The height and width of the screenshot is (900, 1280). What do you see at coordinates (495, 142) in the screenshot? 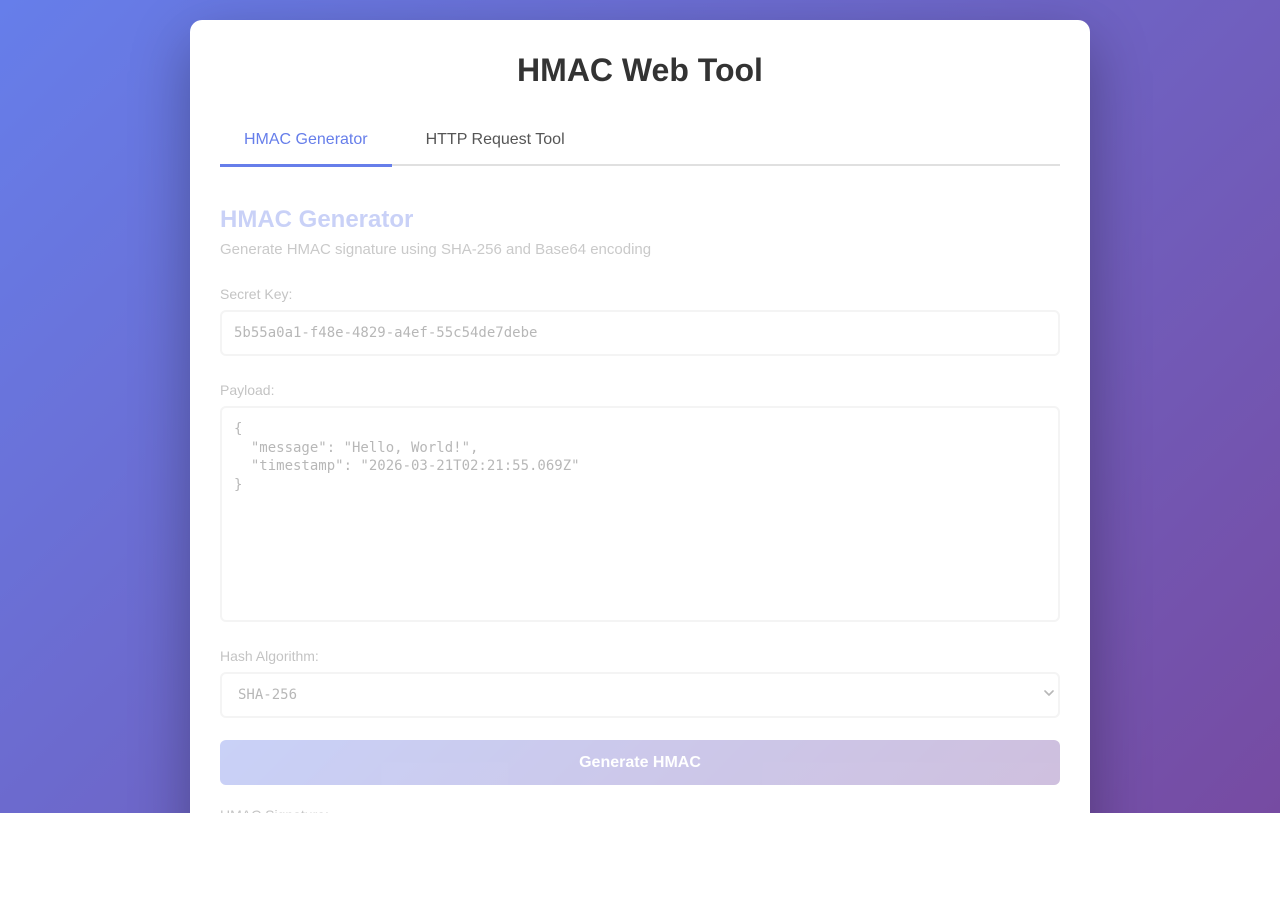
I see `tab-http-request-tool: HTTP Request Tool` at bounding box center [495, 142].